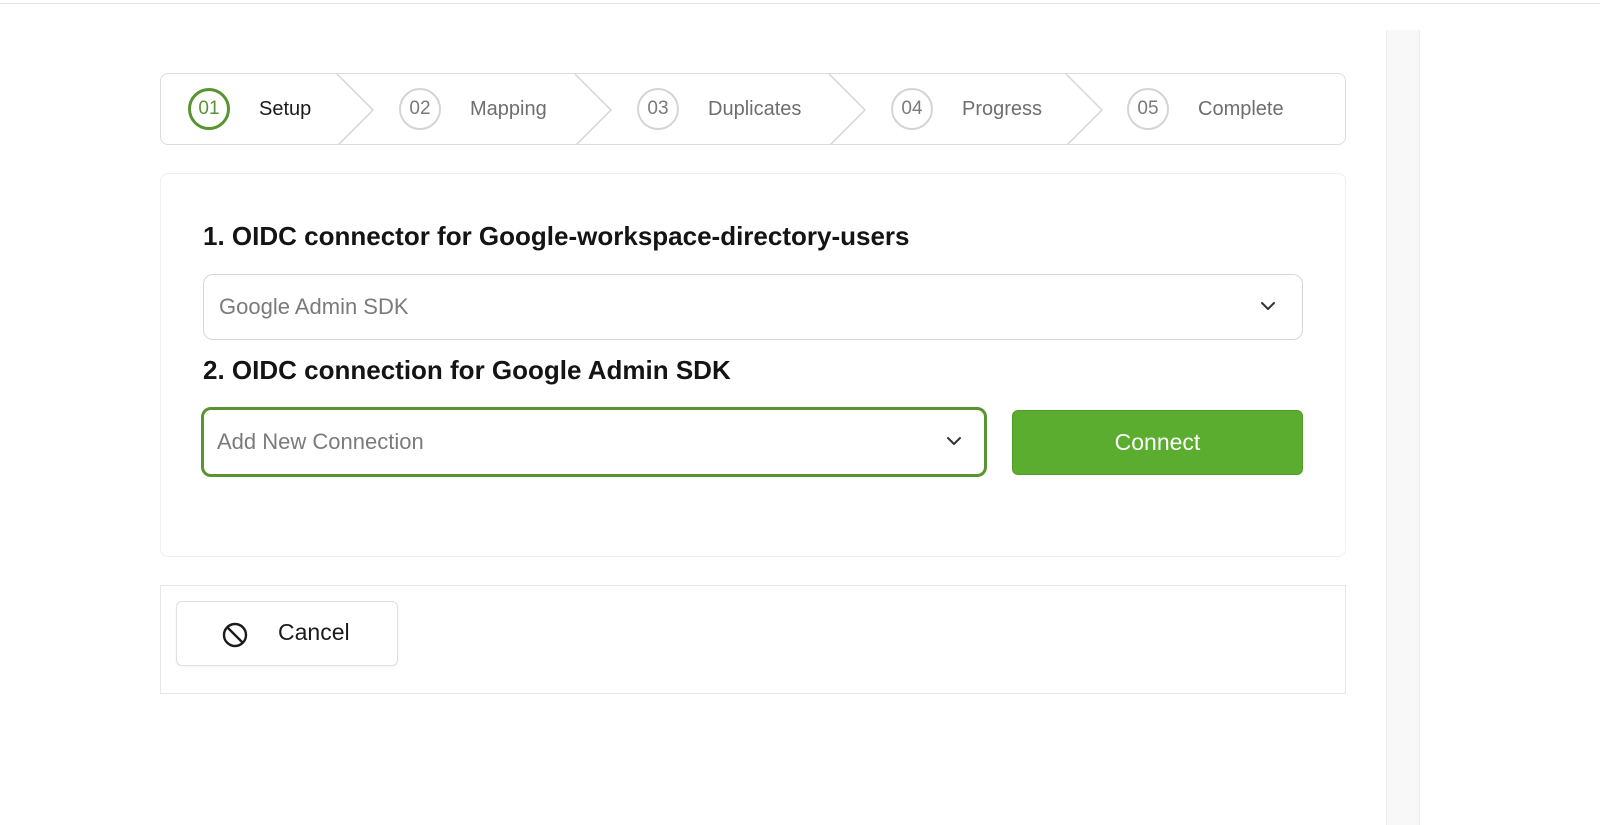 The width and height of the screenshot is (1600, 825). I want to click on step-complete: 05 Complete, so click(1205, 109).